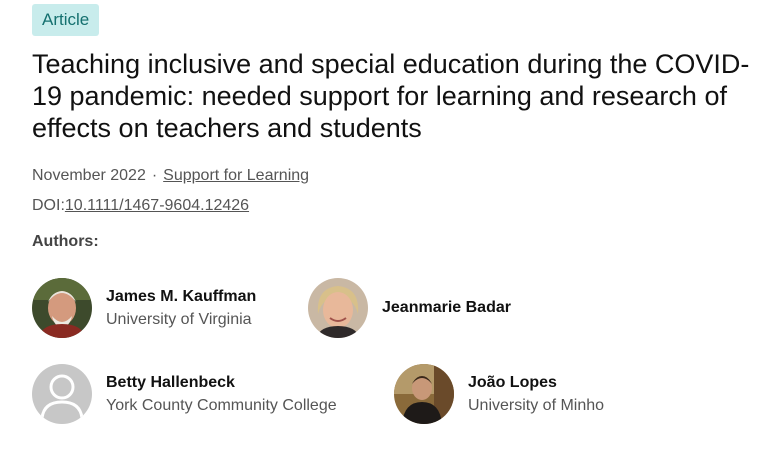 This screenshot has height=452, width=775. I want to click on article-meta: November 2022 · Support for Learning, so click(399, 176).